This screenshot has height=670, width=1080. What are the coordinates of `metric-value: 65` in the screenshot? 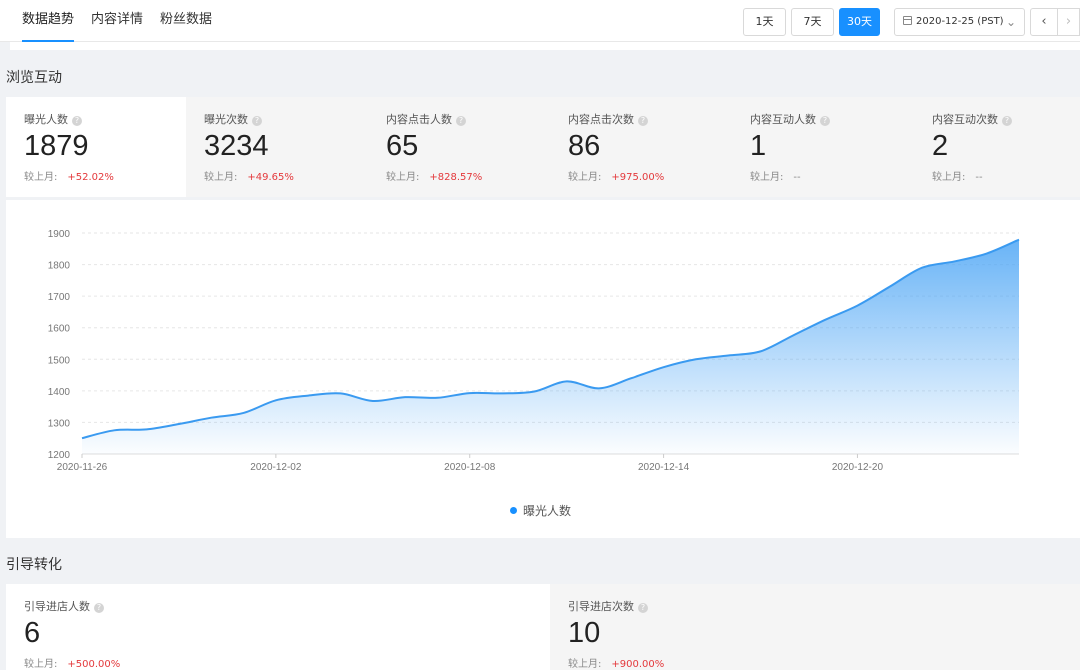 It's located at (402, 146).